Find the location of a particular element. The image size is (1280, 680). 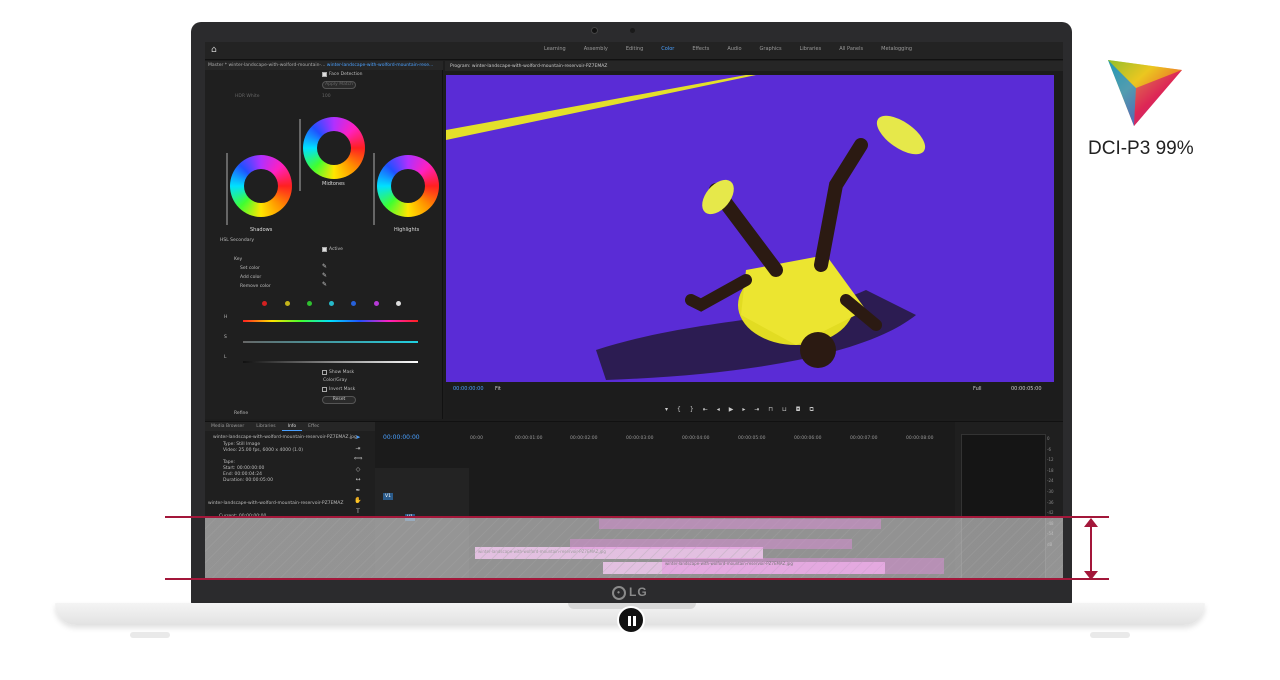

hue-range-slider is located at coordinates (330, 321).